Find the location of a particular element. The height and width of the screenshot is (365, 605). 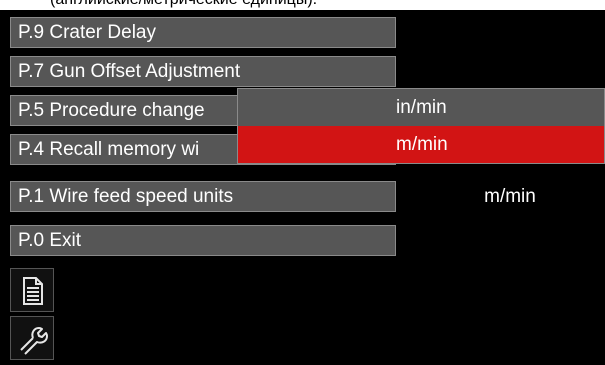

menu-item-wire-feed-units: P.1 Wire feed speed units is located at coordinates (203, 196).